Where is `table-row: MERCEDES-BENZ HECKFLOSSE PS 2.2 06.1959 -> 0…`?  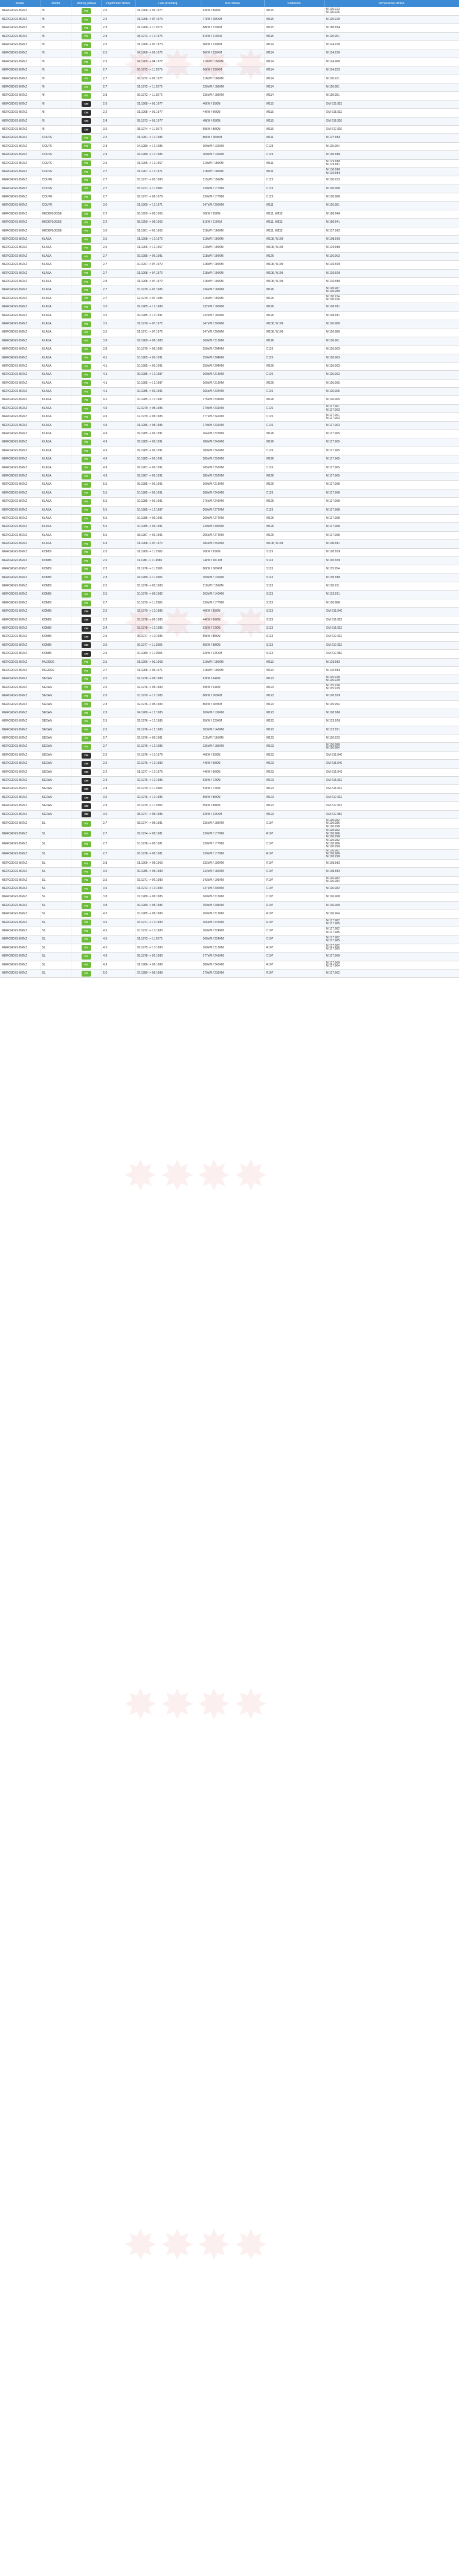 table-row: MERCEDES-BENZ HECKFLOSSE PS 2.2 06.1959 -> 0… is located at coordinates (230, 214).